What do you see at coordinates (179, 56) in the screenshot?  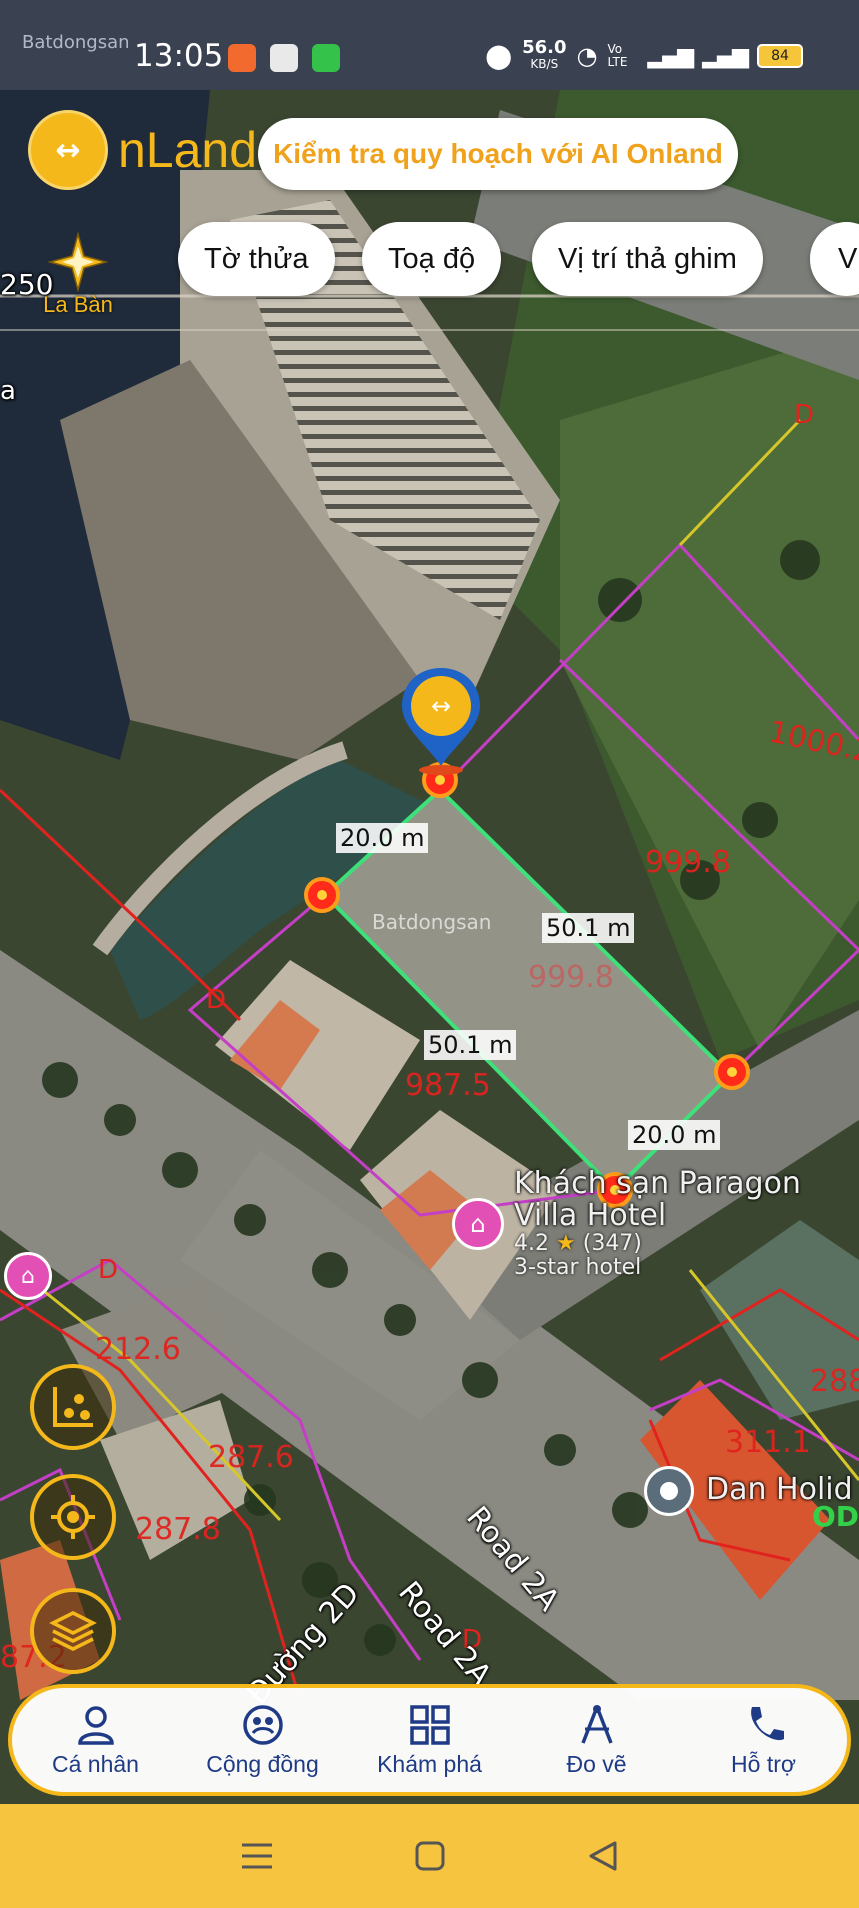 I see `clock: 13:05` at bounding box center [179, 56].